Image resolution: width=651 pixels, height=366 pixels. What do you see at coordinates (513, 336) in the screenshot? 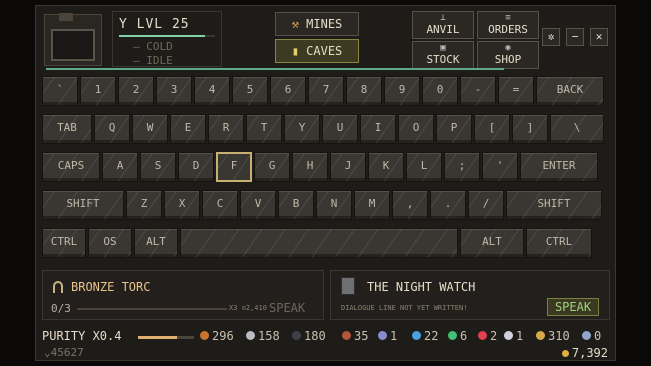
I see `resource-item: 1` at bounding box center [513, 336].